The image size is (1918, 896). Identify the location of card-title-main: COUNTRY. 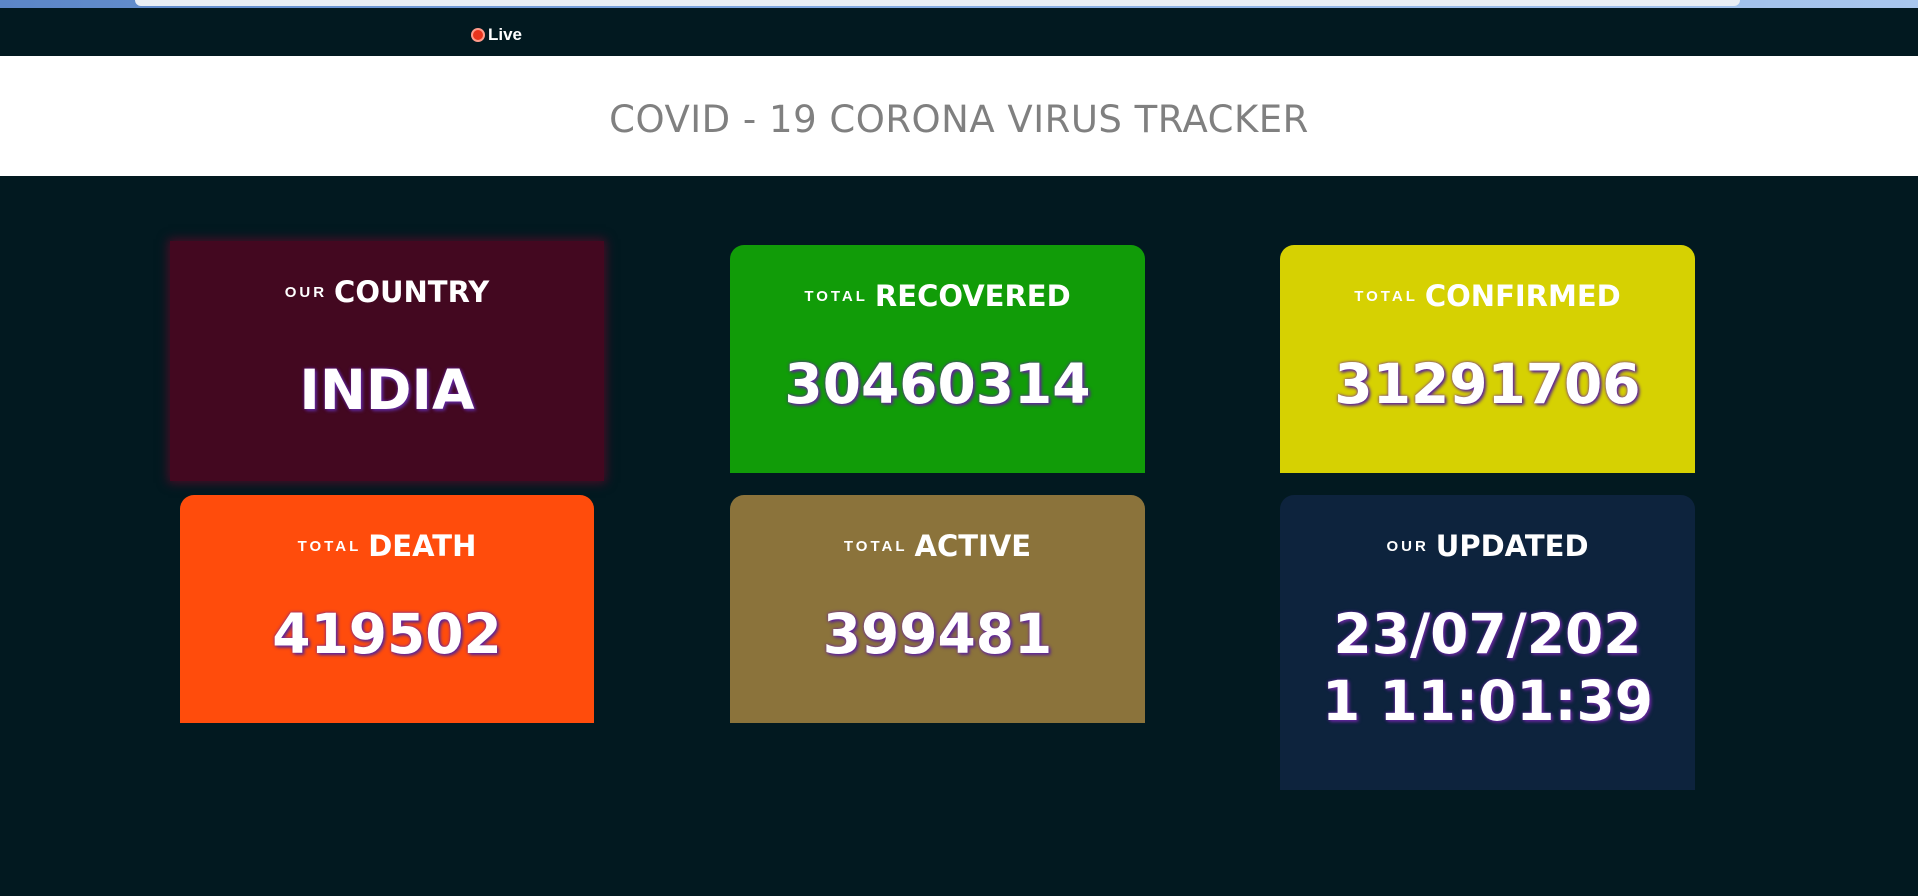
(412, 292).